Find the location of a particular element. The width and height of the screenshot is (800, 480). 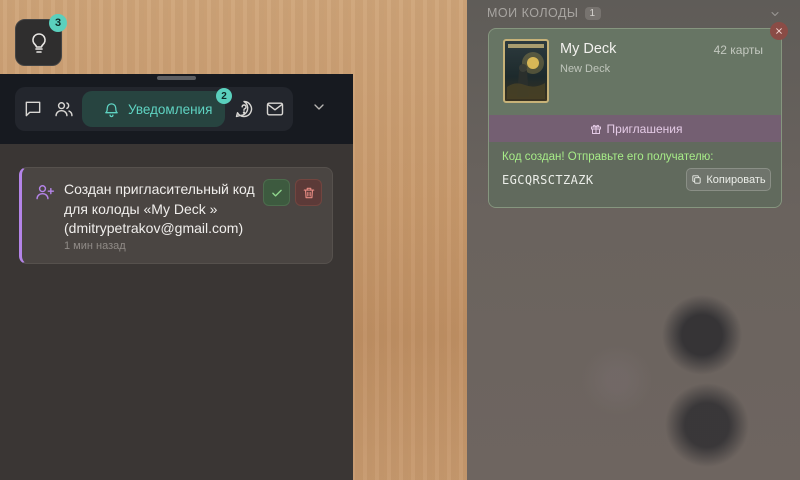

code-created-message: Код создан! Отправьте его получателю: is located at coordinates (608, 157).